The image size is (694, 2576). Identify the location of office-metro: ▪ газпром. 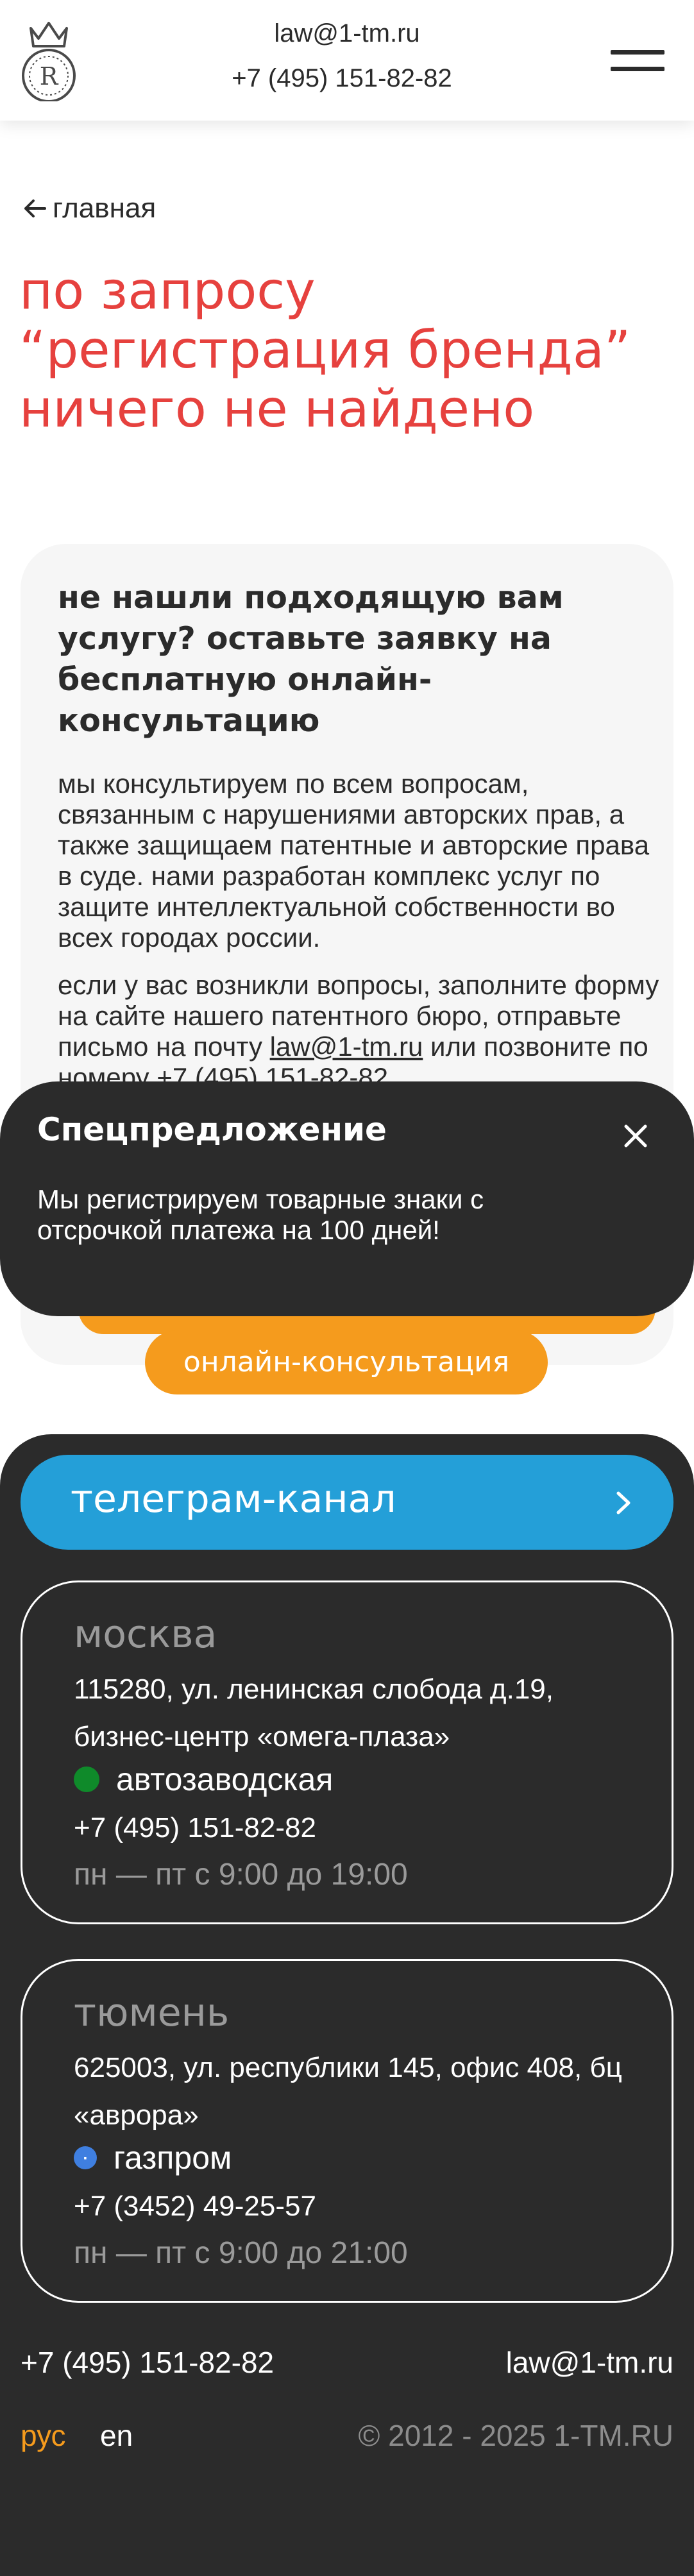
(153, 2157).